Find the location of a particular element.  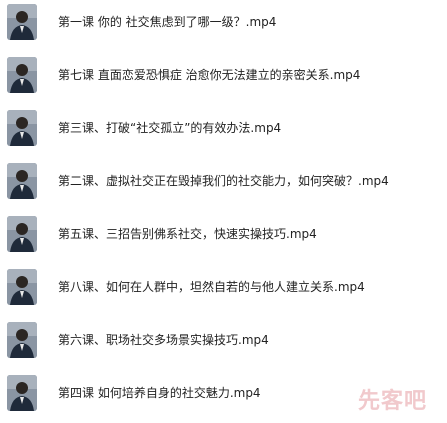

file-name: 第七课 直面恋爱恐惧症 治愈你无法建立的亲密关系.mp4 is located at coordinates (209, 75).